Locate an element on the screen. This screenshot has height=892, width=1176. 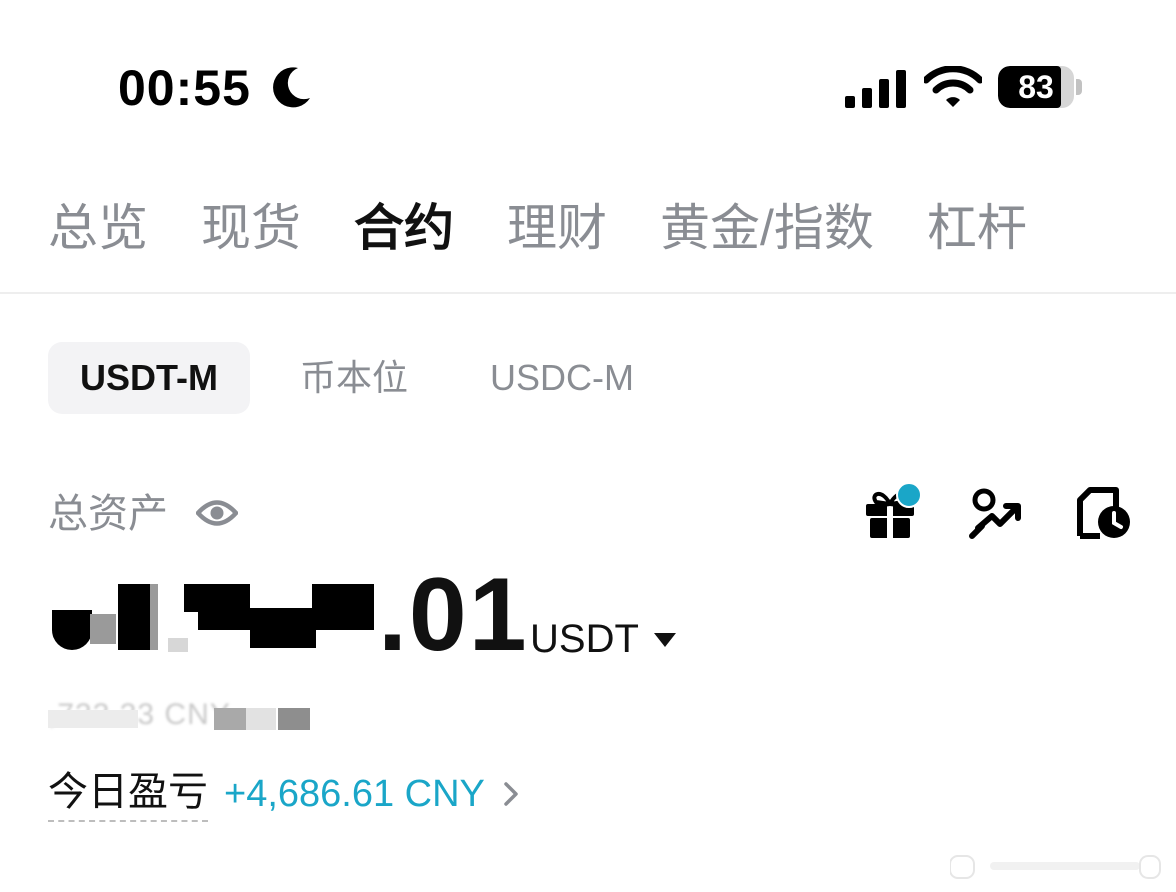
converted-value: ,733.33 CNY is located at coordinates (183, 714).